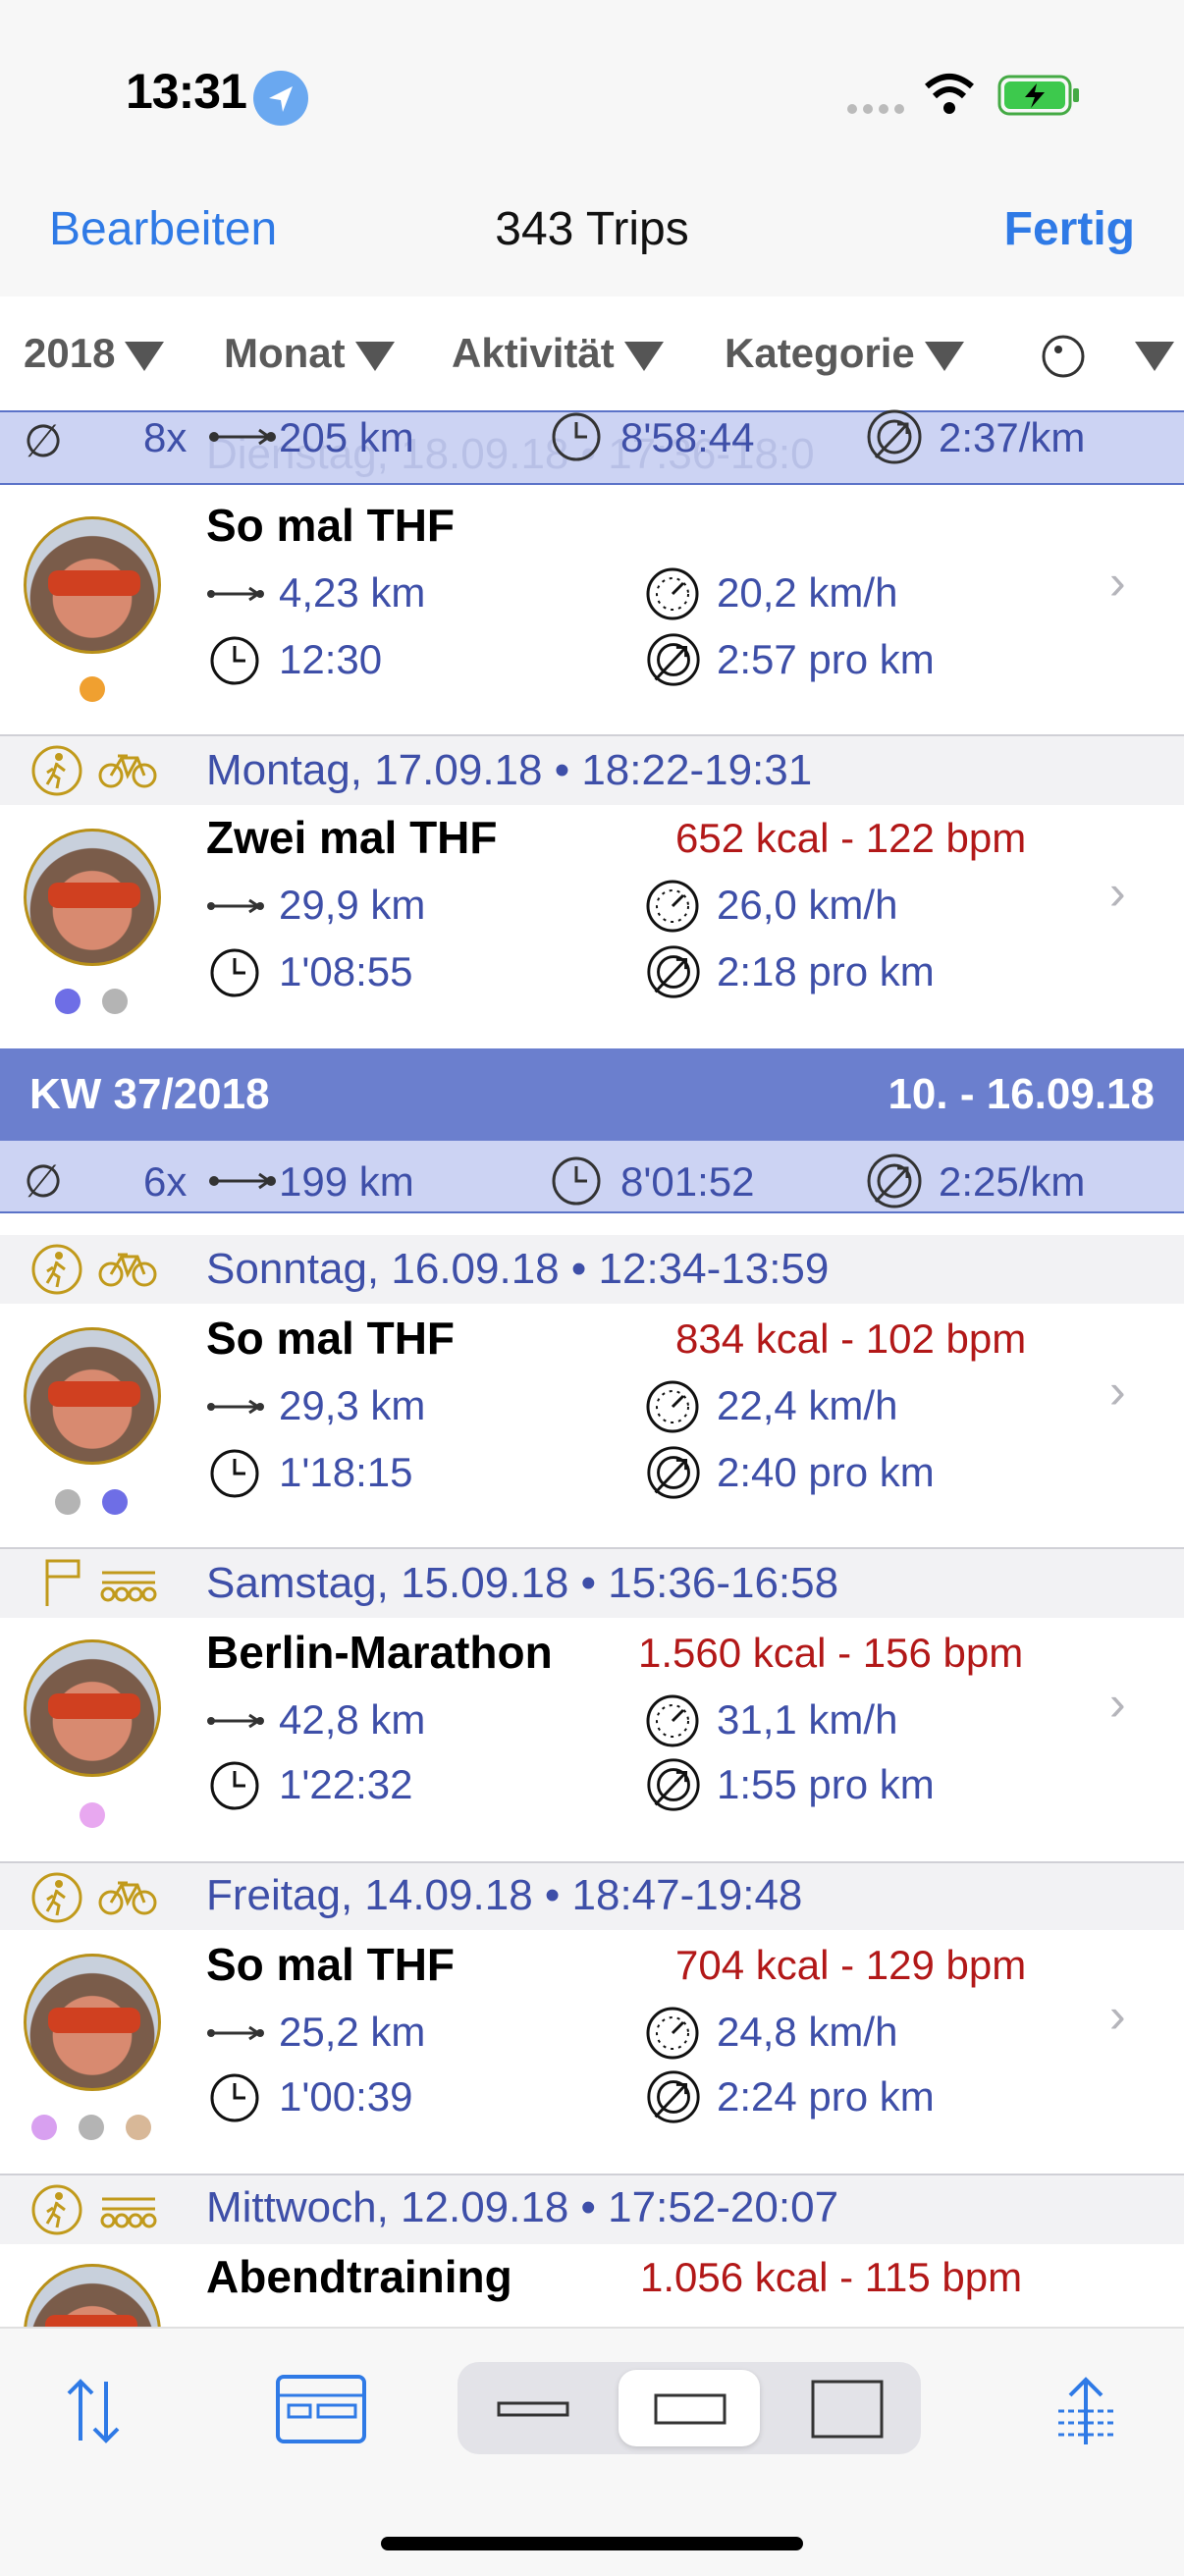 The width and height of the screenshot is (1184, 2576). I want to click on circle-filter-icon, so click(1063, 356).